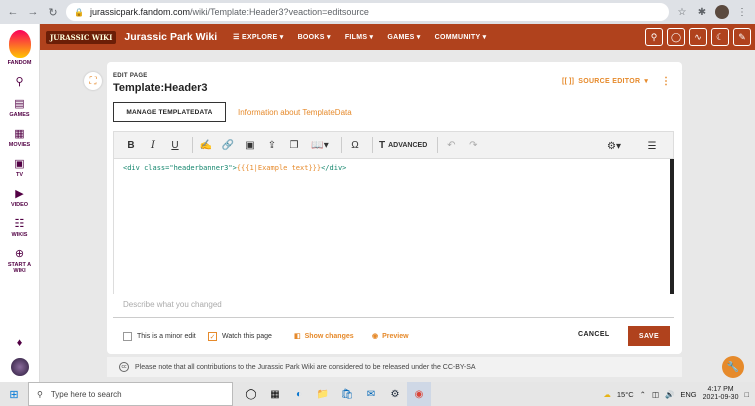 This screenshot has height=406, width=755. I want to click on discussions-icon: ◯, so click(676, 37).